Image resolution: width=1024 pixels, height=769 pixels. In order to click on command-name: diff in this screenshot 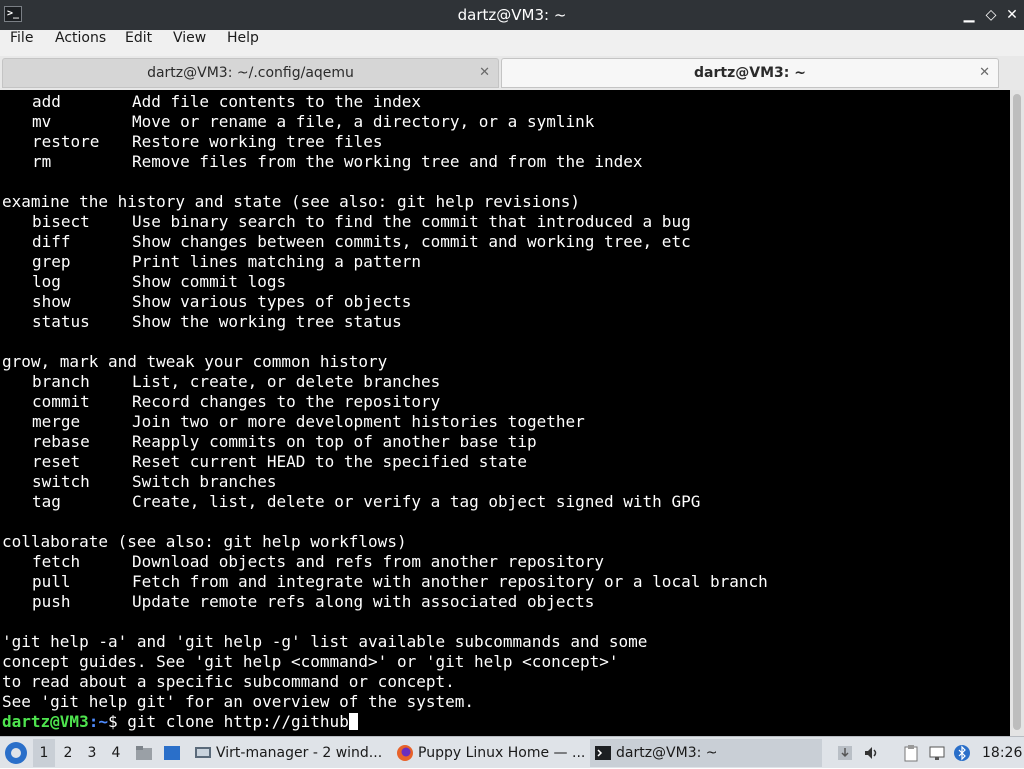, I will do `click(51, 241)`.